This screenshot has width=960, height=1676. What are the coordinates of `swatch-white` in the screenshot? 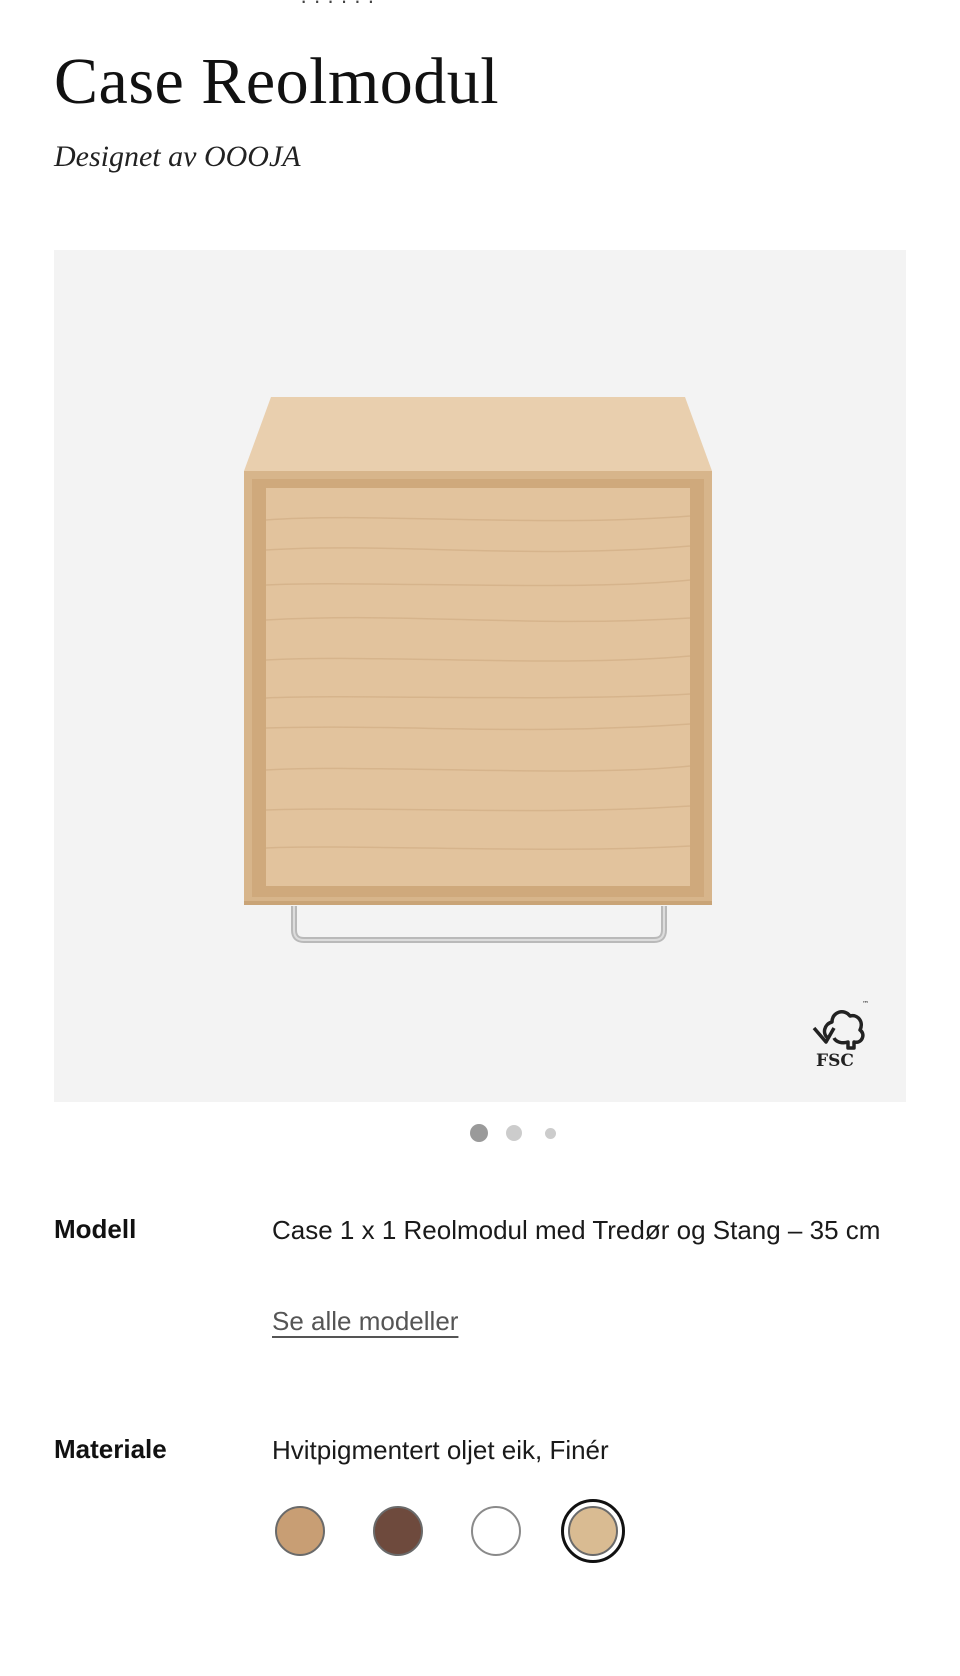 It's located at (496, 1531).